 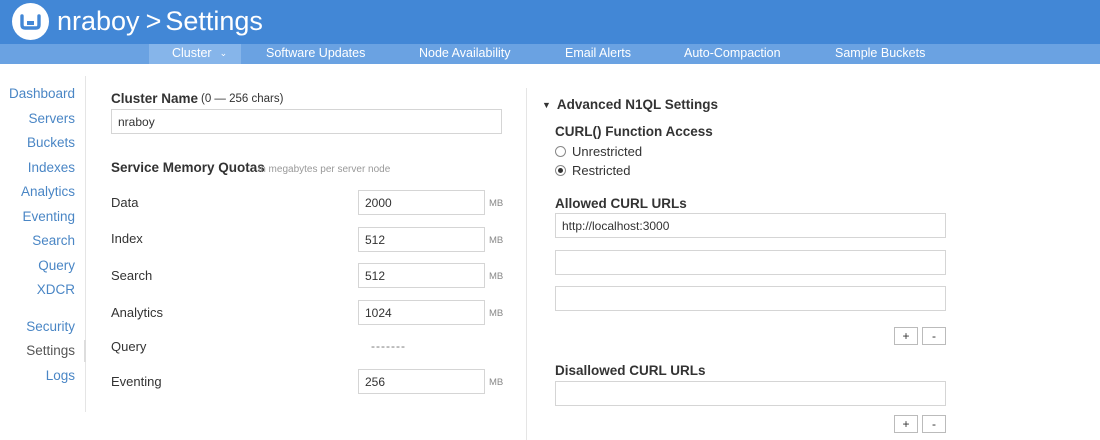 What do you see at coordinates (48, 216) in the screenshot?
I see `sidebar-item-eventing: Eventing` at bounding box center [48, 216].